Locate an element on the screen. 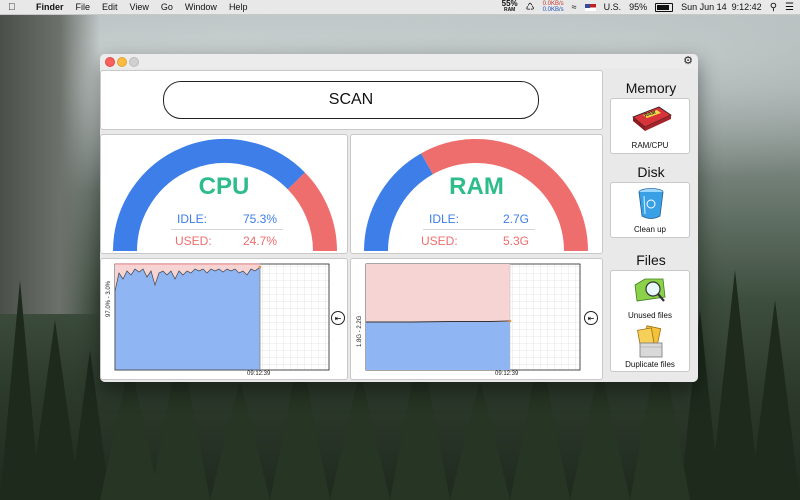 This screenshot has width=800, height=500. ram-used-value: 5.3G is located at coordinates (516, 241).